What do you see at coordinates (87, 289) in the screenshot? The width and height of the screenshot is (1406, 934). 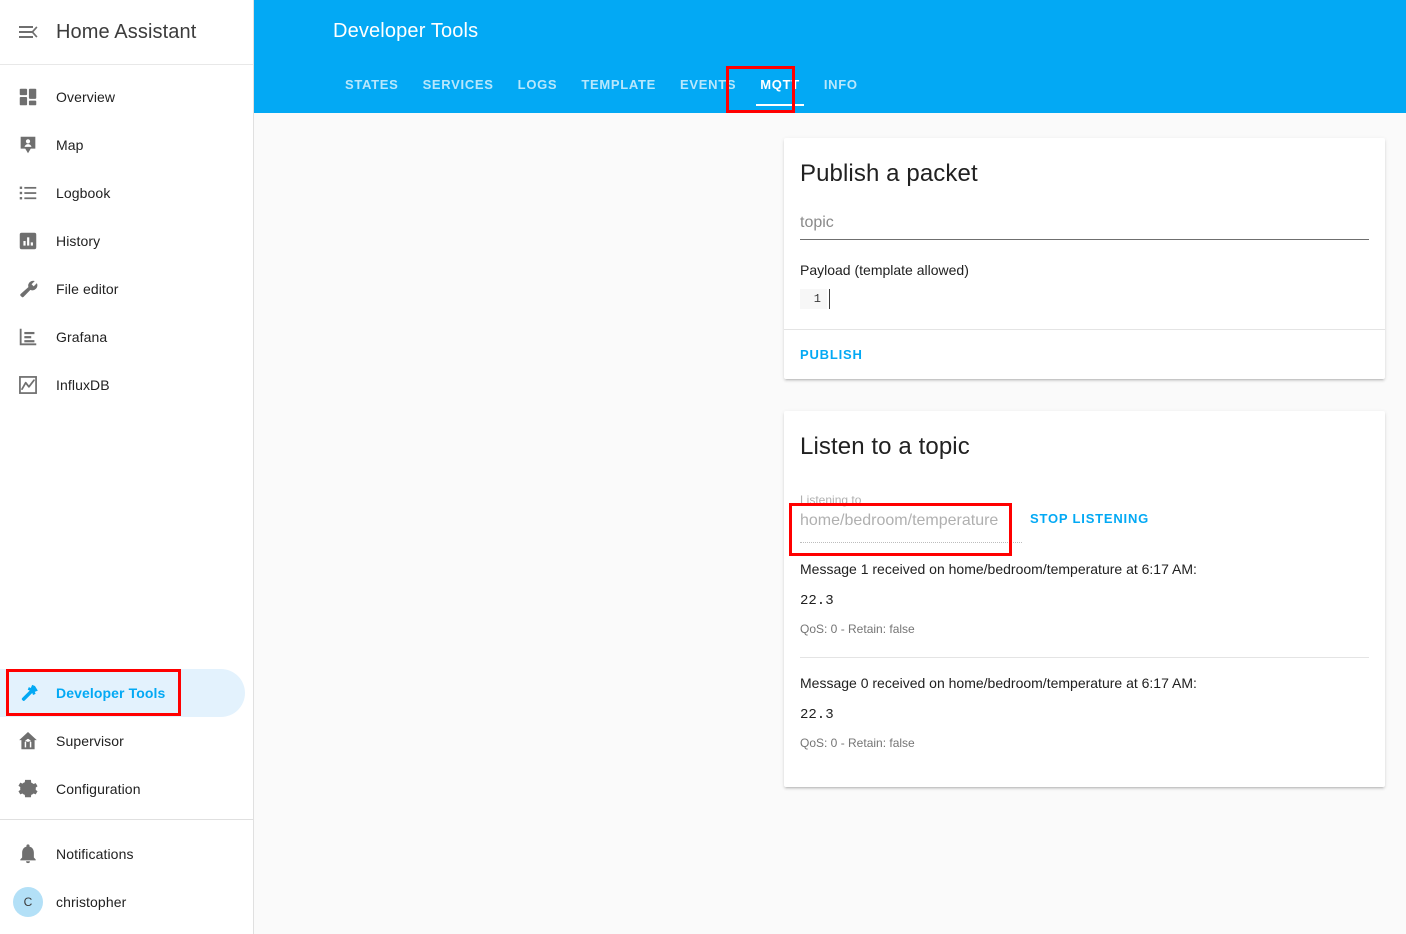 I see `sidebar-item-label: File editor` at bounding box center [87, 289].